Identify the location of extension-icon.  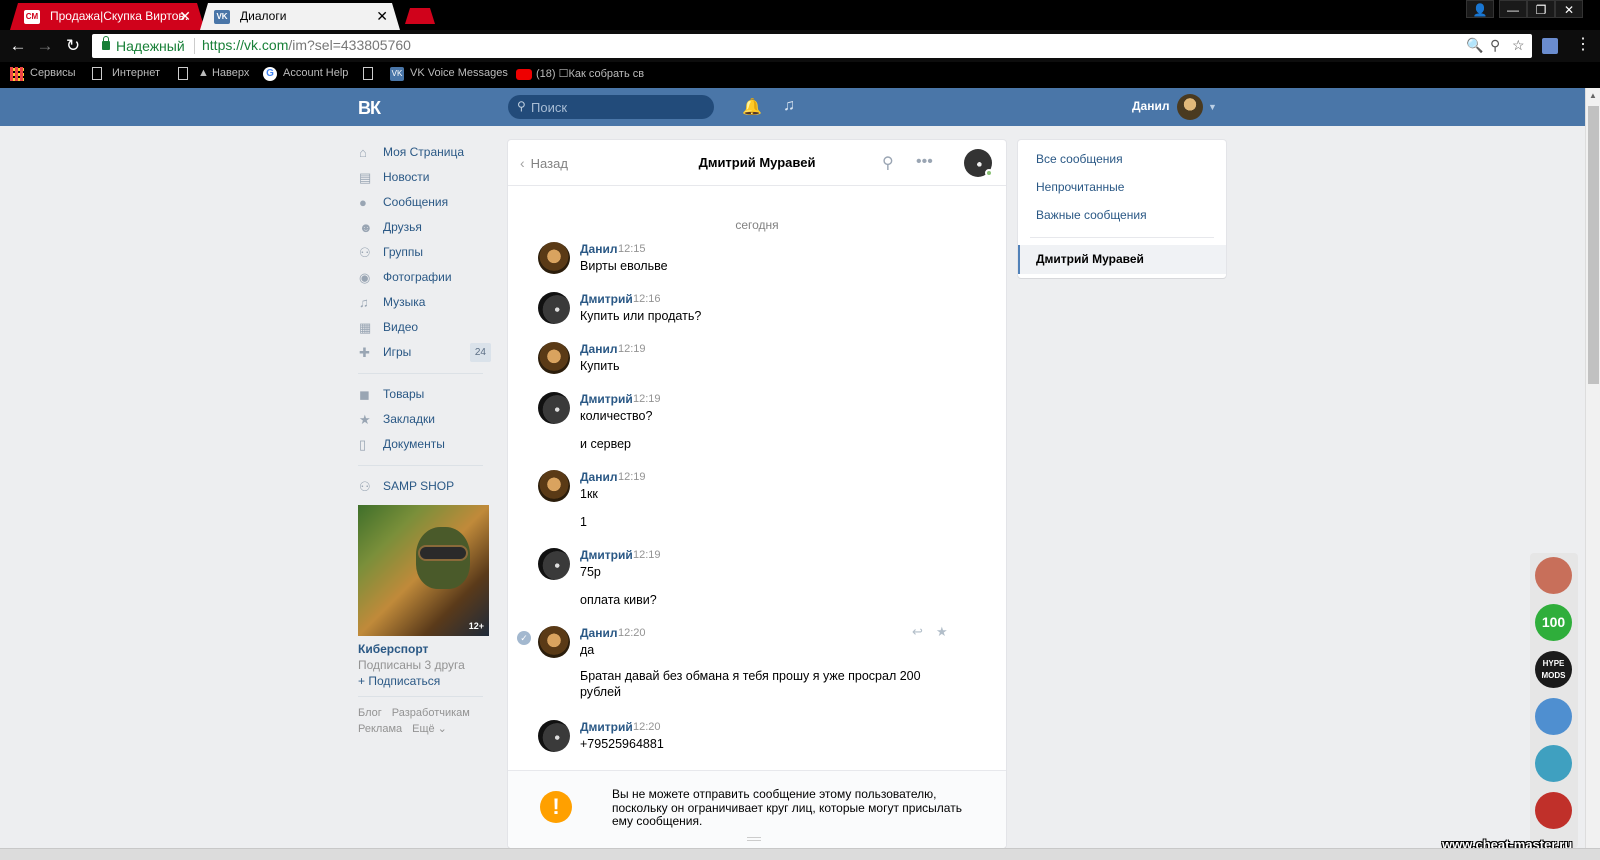
(1550, 46).